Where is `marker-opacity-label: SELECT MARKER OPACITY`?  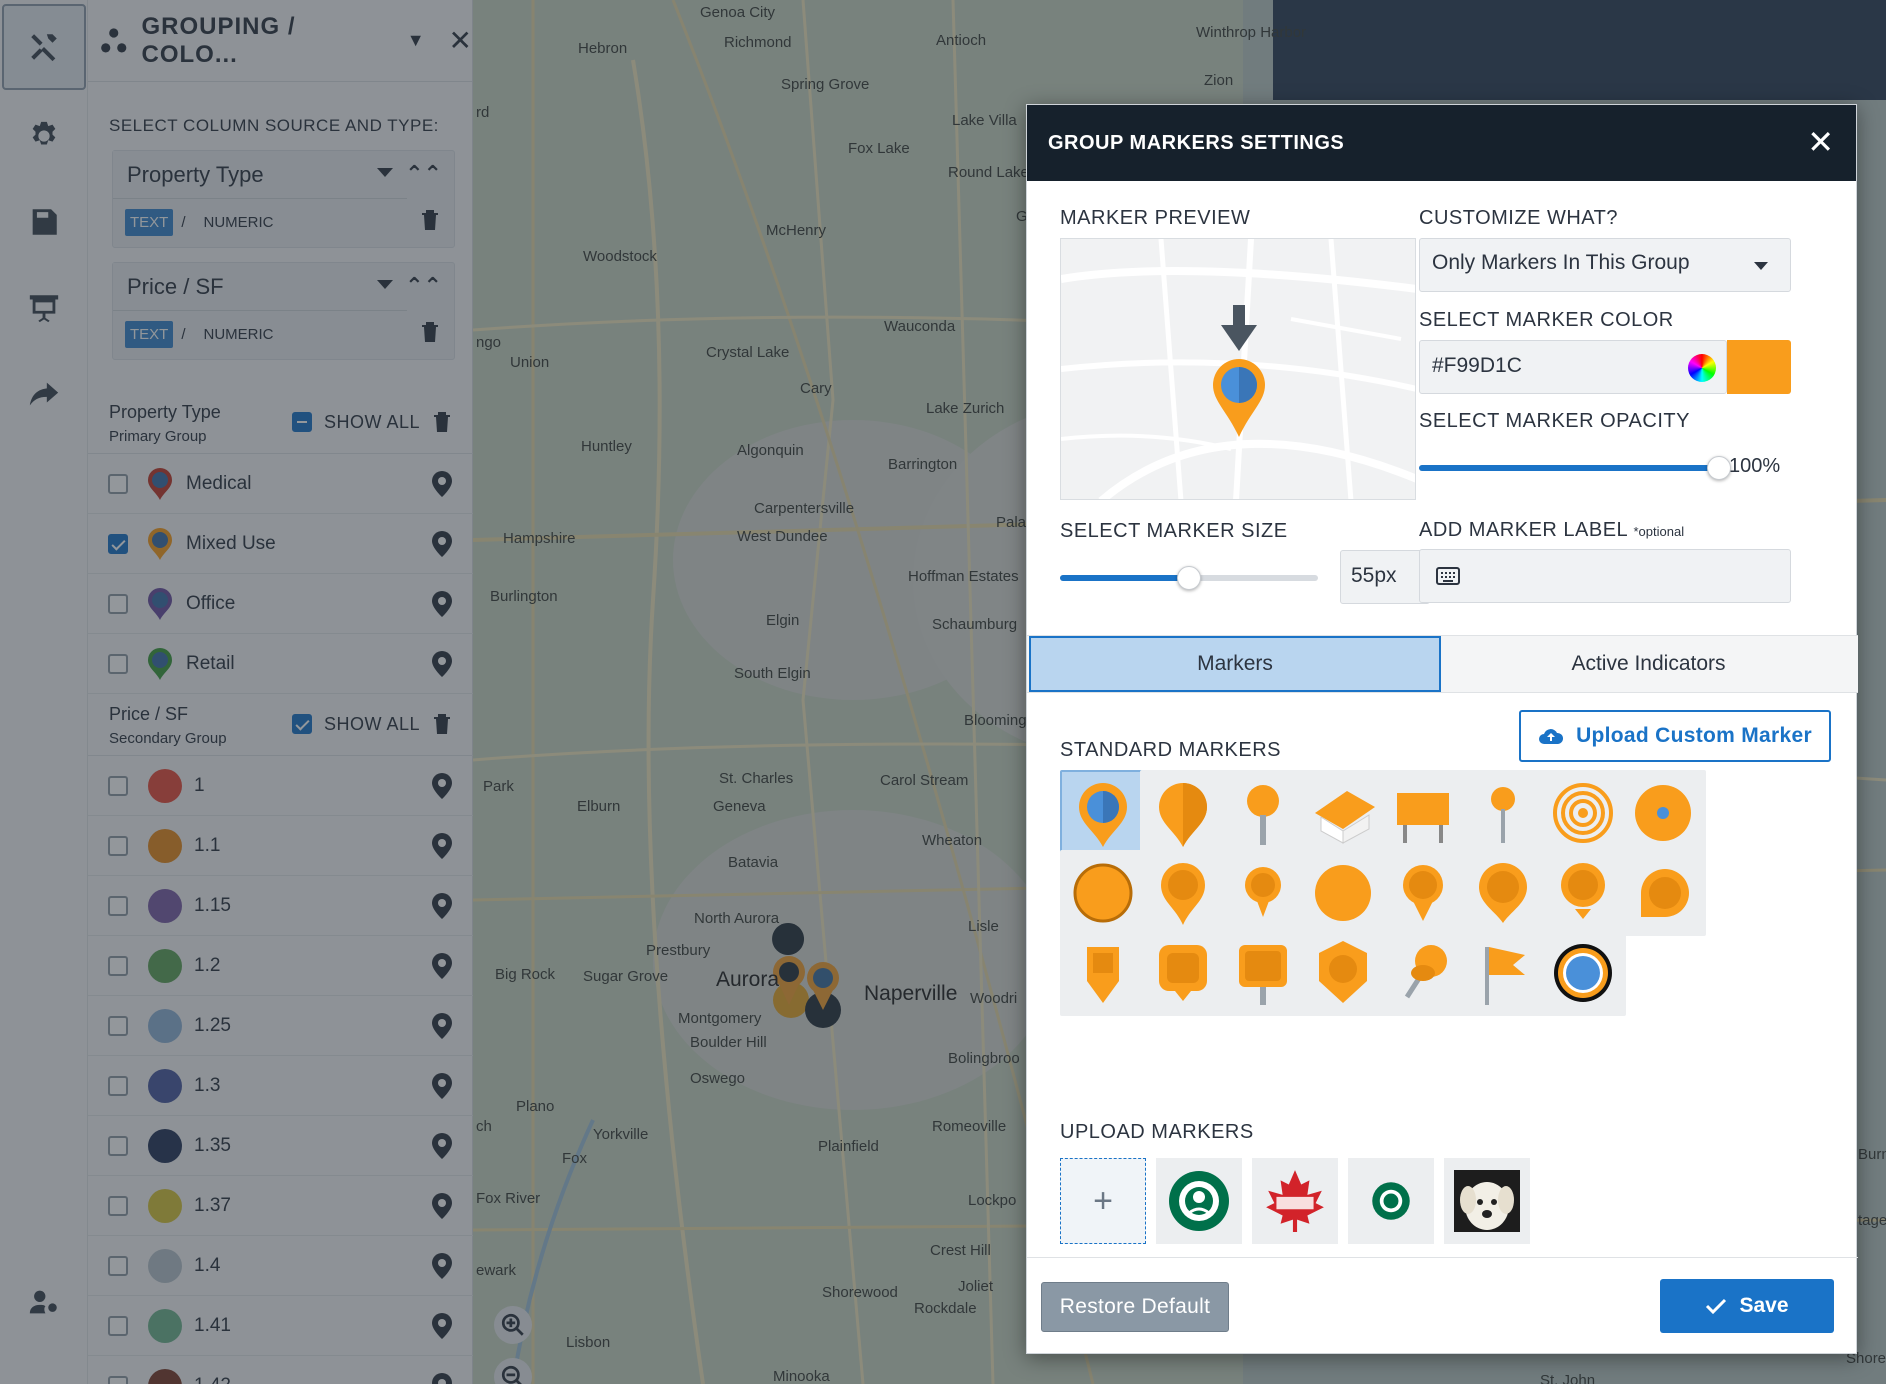 marker-opacity-label: SELECT MARKER OPACITY is located at coordinates (1554, 421).